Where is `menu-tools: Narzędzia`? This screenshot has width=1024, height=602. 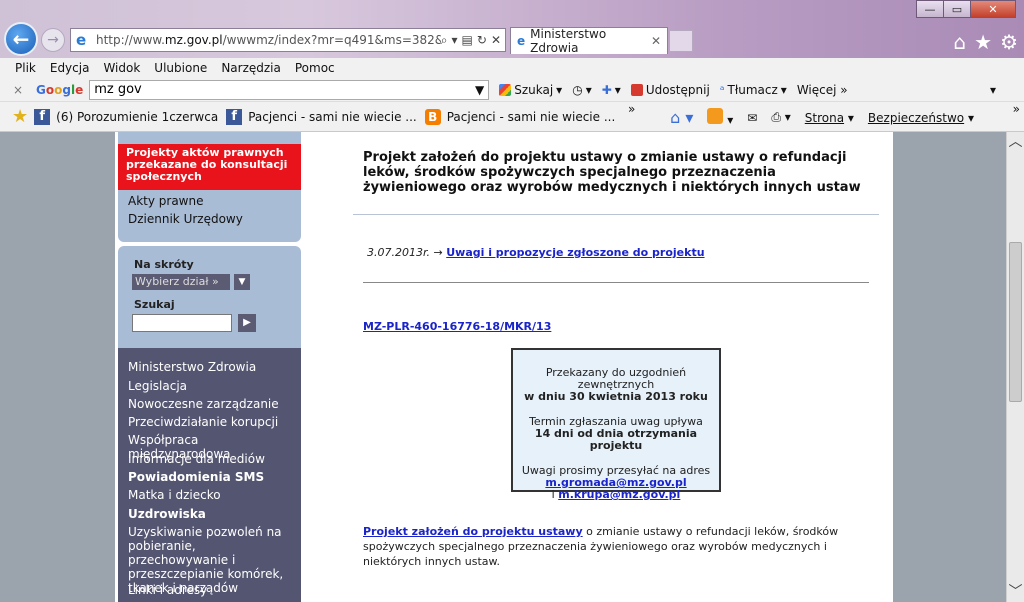 menu-tools: Narzędzia is located at coordinates (251, 68).